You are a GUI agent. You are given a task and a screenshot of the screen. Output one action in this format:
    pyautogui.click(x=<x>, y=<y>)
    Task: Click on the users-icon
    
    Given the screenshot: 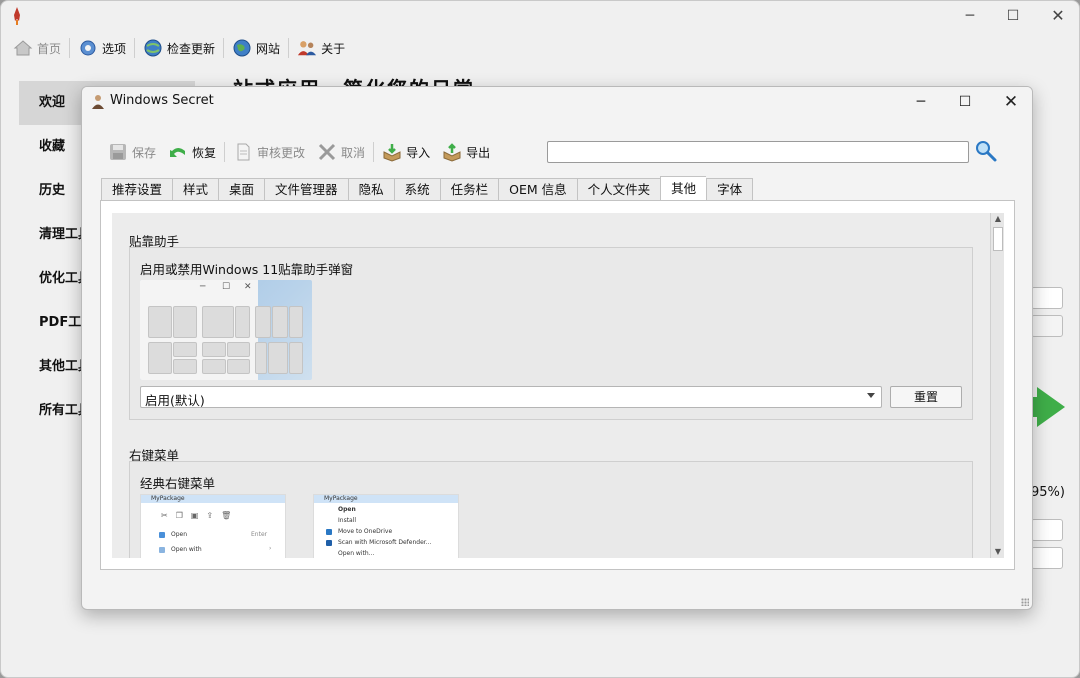 What is the action you would take?
    pyautogui.click(x=307, y=48)
    